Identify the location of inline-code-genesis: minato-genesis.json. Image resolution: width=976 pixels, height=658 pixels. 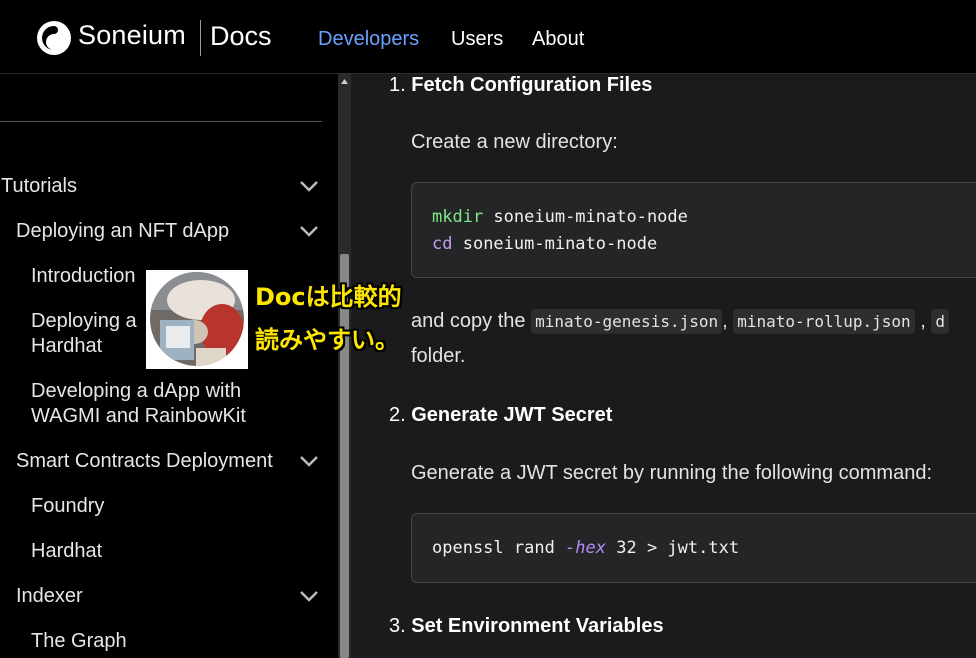
(627, 321).